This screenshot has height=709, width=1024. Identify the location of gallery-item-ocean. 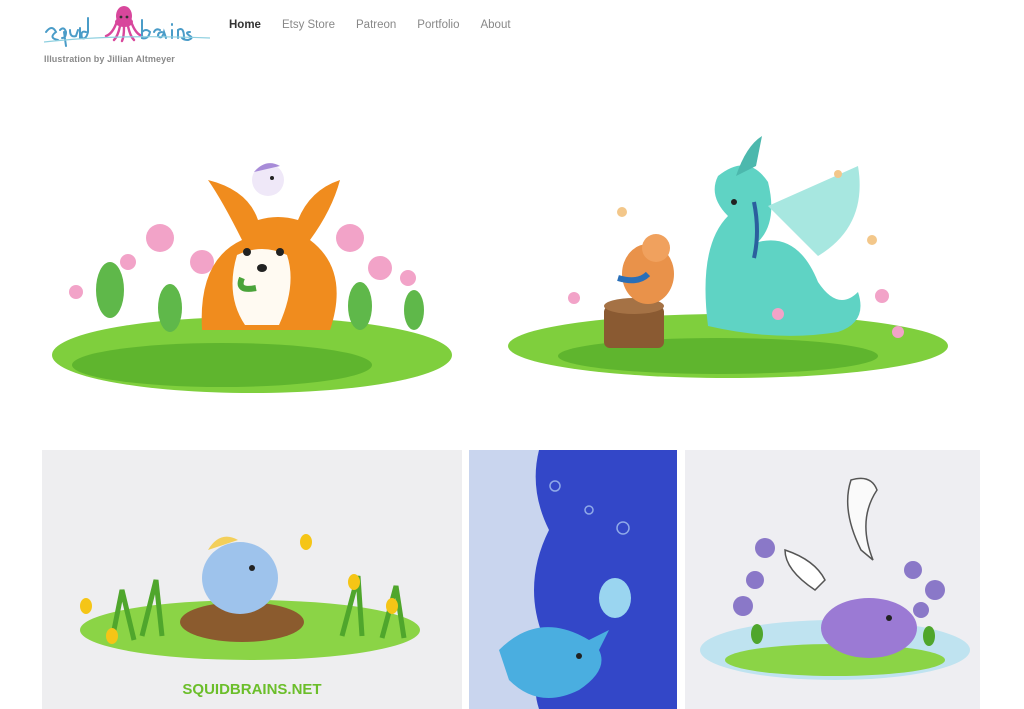
(573, 579).